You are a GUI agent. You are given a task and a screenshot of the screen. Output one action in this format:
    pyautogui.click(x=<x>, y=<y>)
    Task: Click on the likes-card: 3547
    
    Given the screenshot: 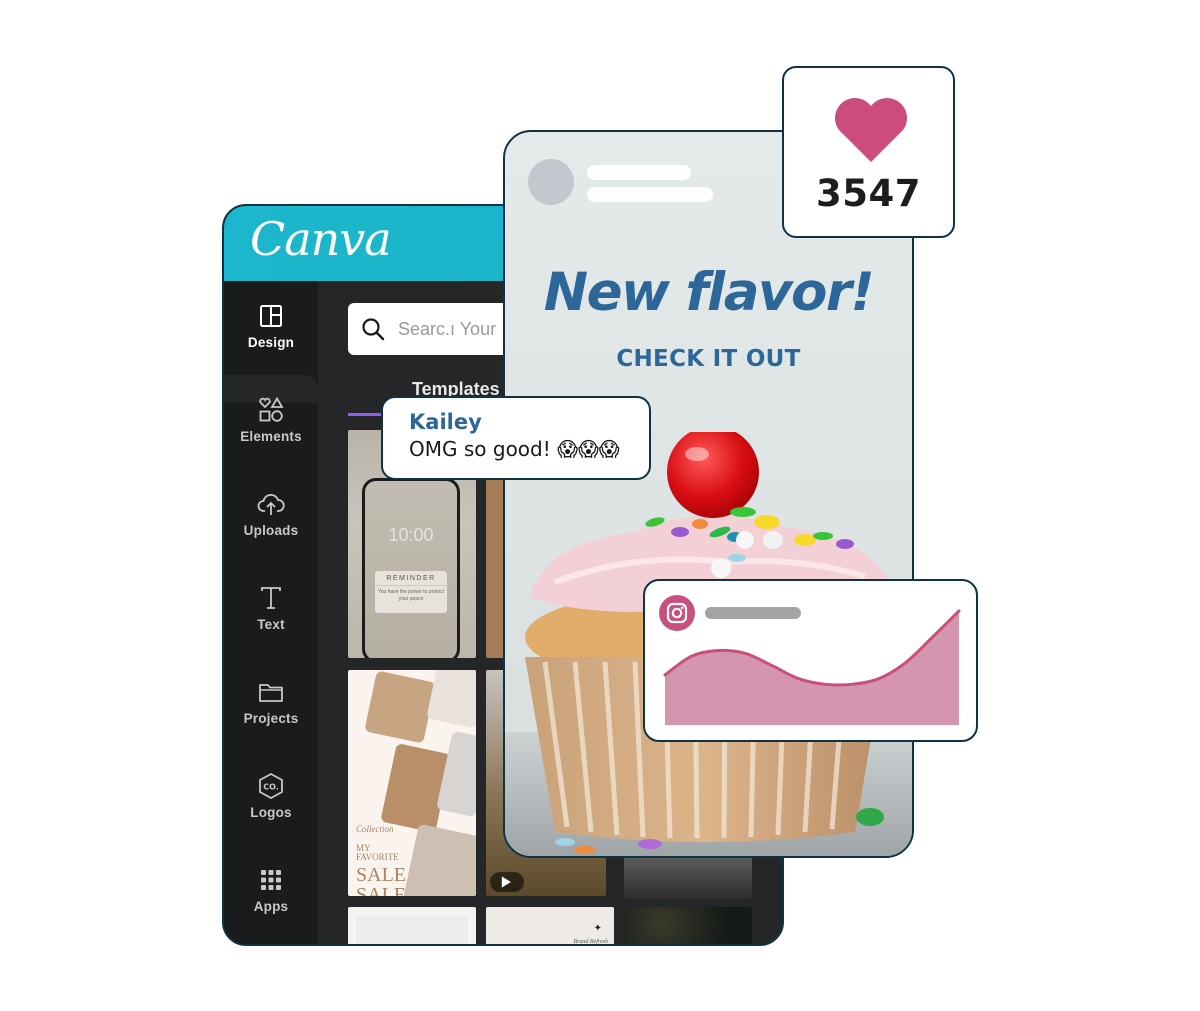 What is the action you would take?
    pyautogui.click(x=868, y=152)
    